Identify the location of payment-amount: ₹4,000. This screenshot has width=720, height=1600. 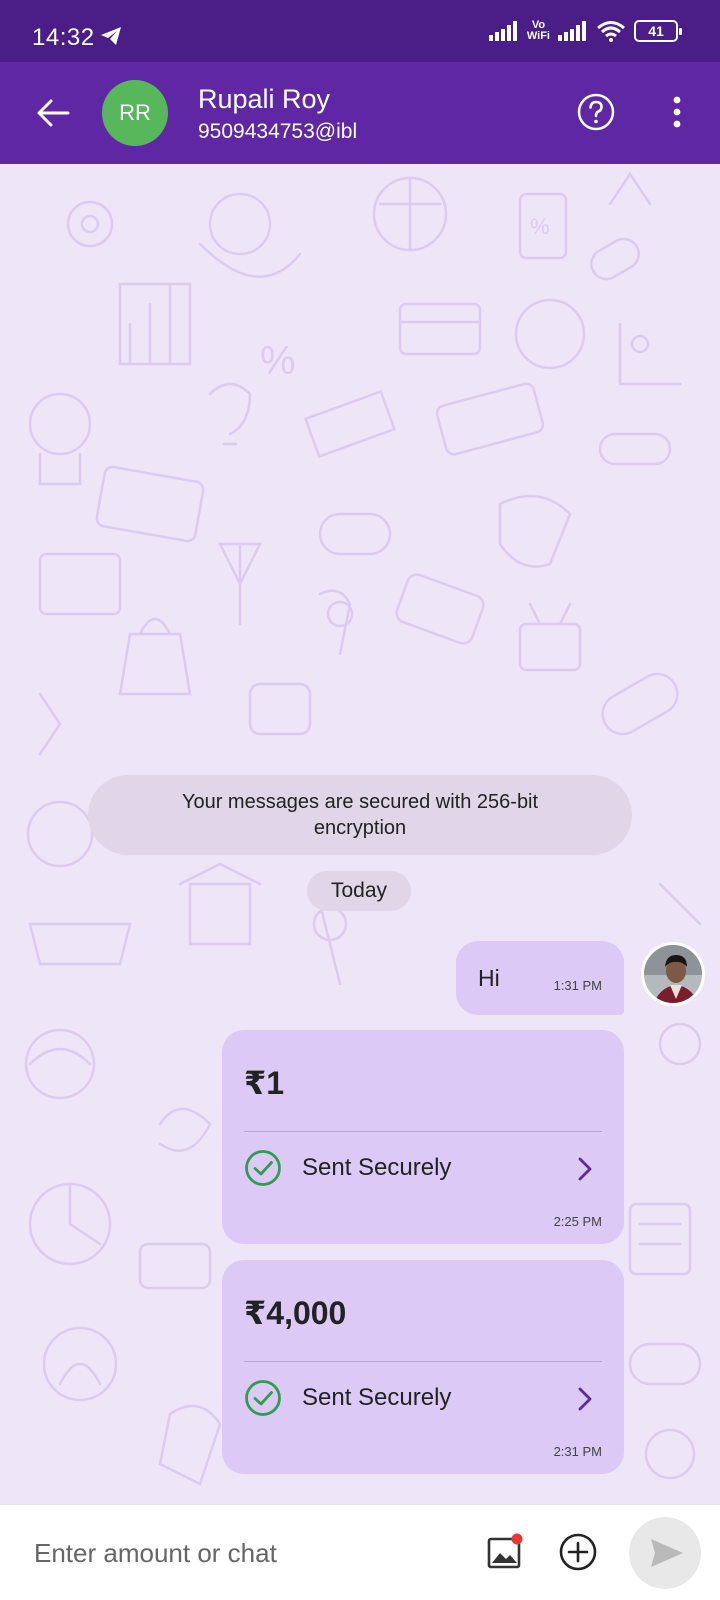
(295, 1313).